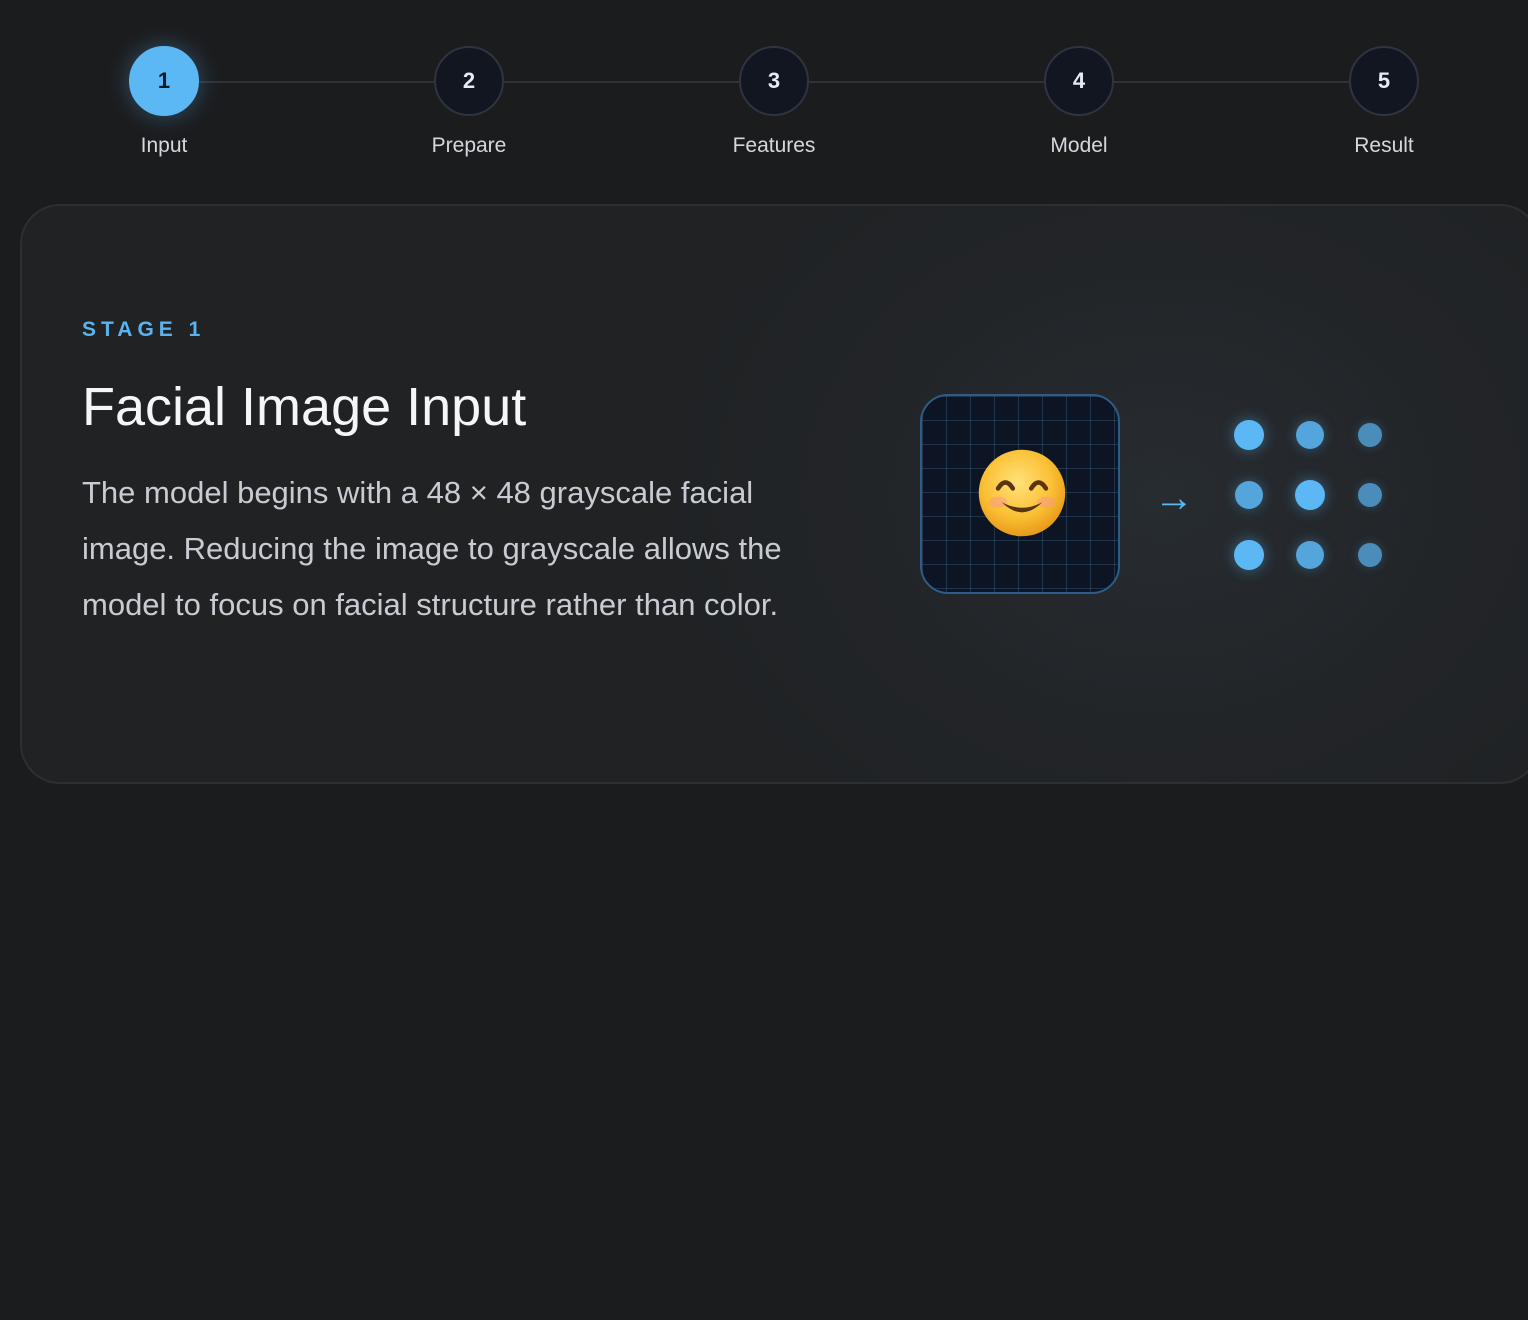 The height and width of the screenshot is (1320, 1528). What do you see at coordinates (469, 145) in the screenshot?
I see `step-label: Prepare` at bounding box center [469, 145].